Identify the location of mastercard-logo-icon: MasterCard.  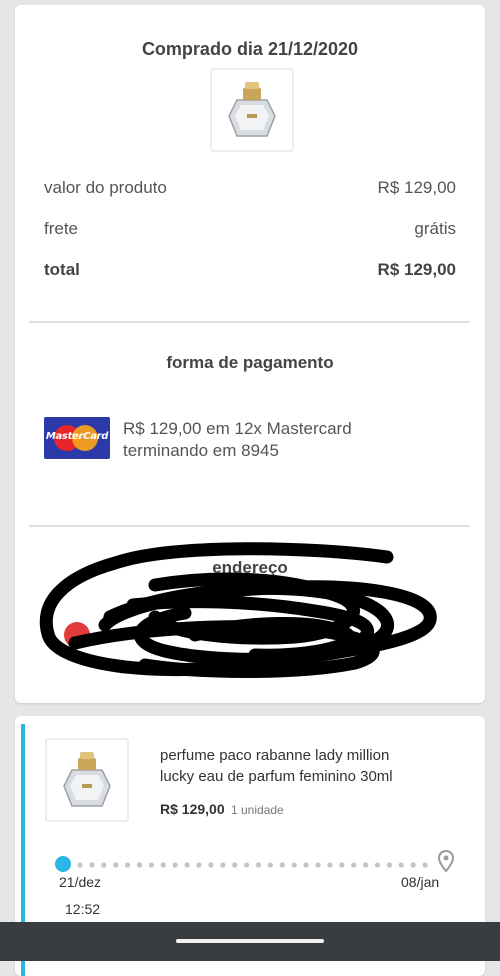
(77, 438).